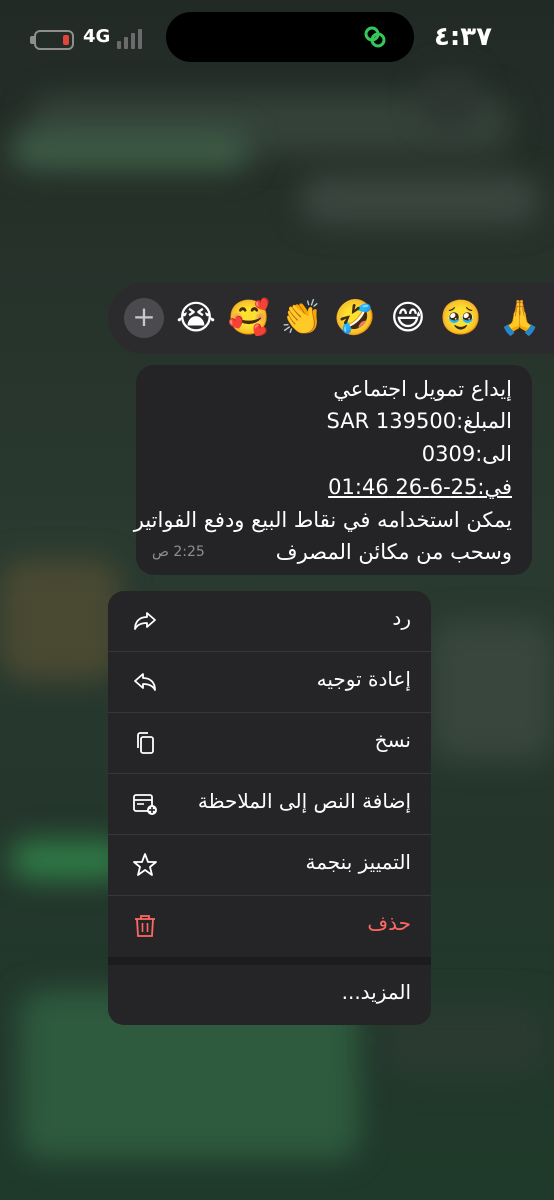  I want to click on menu-label: التمييز بنجمة, so click(358, 862).